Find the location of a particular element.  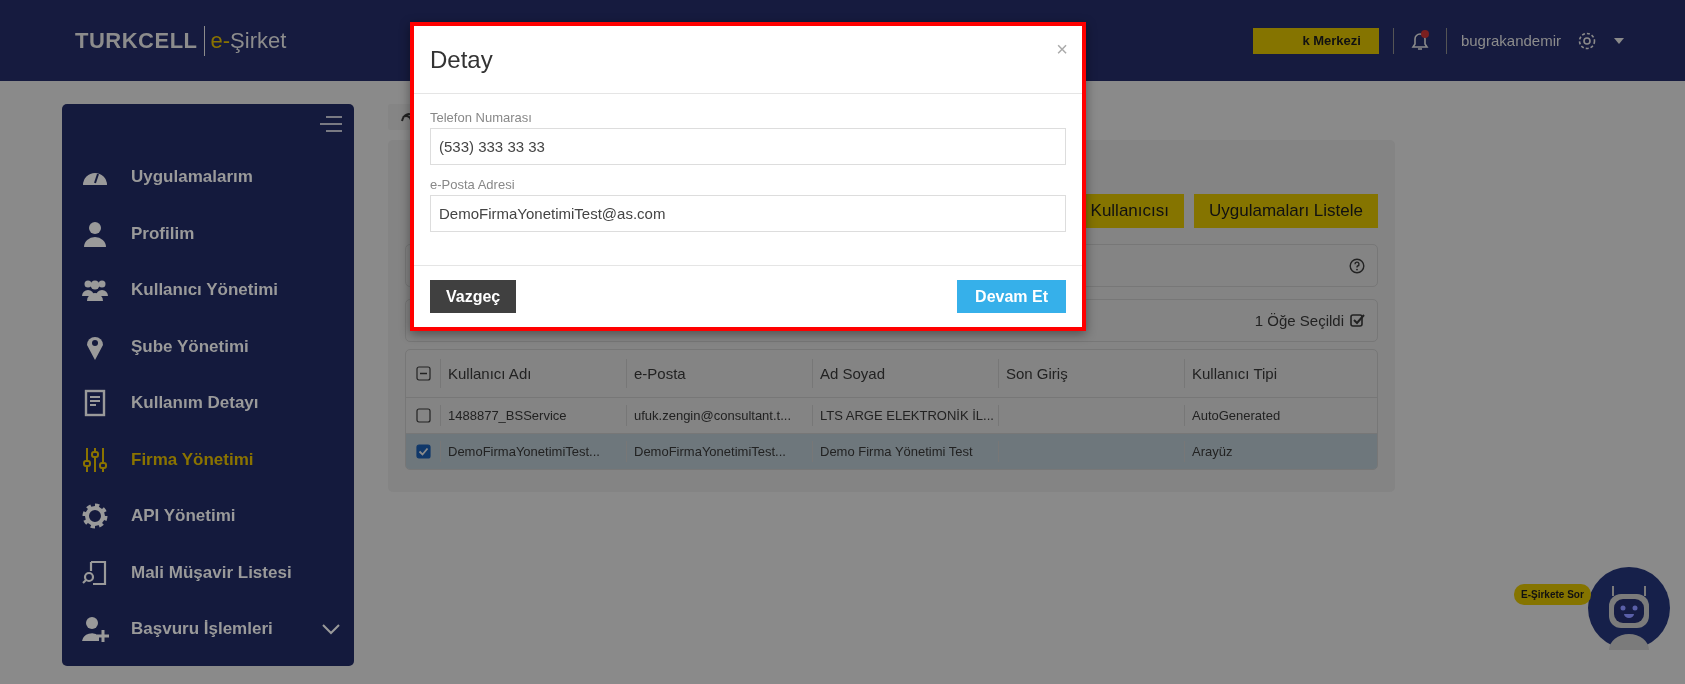

table-cell-text: Arayüz is located at coordinates (1212, 452).